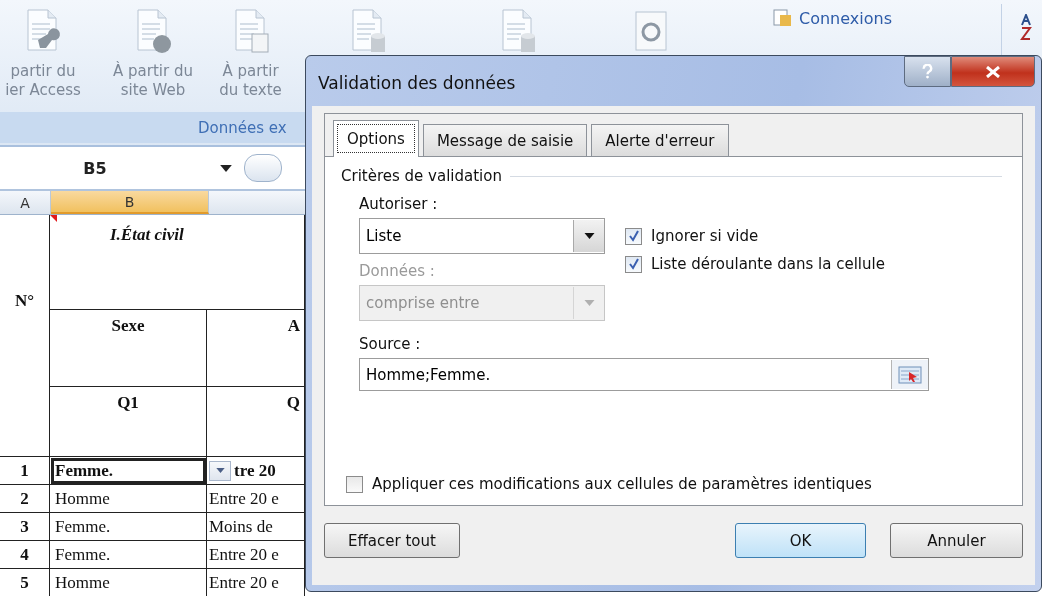  Describe the element at coordinates (392, 540) in the screenshot. I see `clear-all-button: Effacer tout` at that location.